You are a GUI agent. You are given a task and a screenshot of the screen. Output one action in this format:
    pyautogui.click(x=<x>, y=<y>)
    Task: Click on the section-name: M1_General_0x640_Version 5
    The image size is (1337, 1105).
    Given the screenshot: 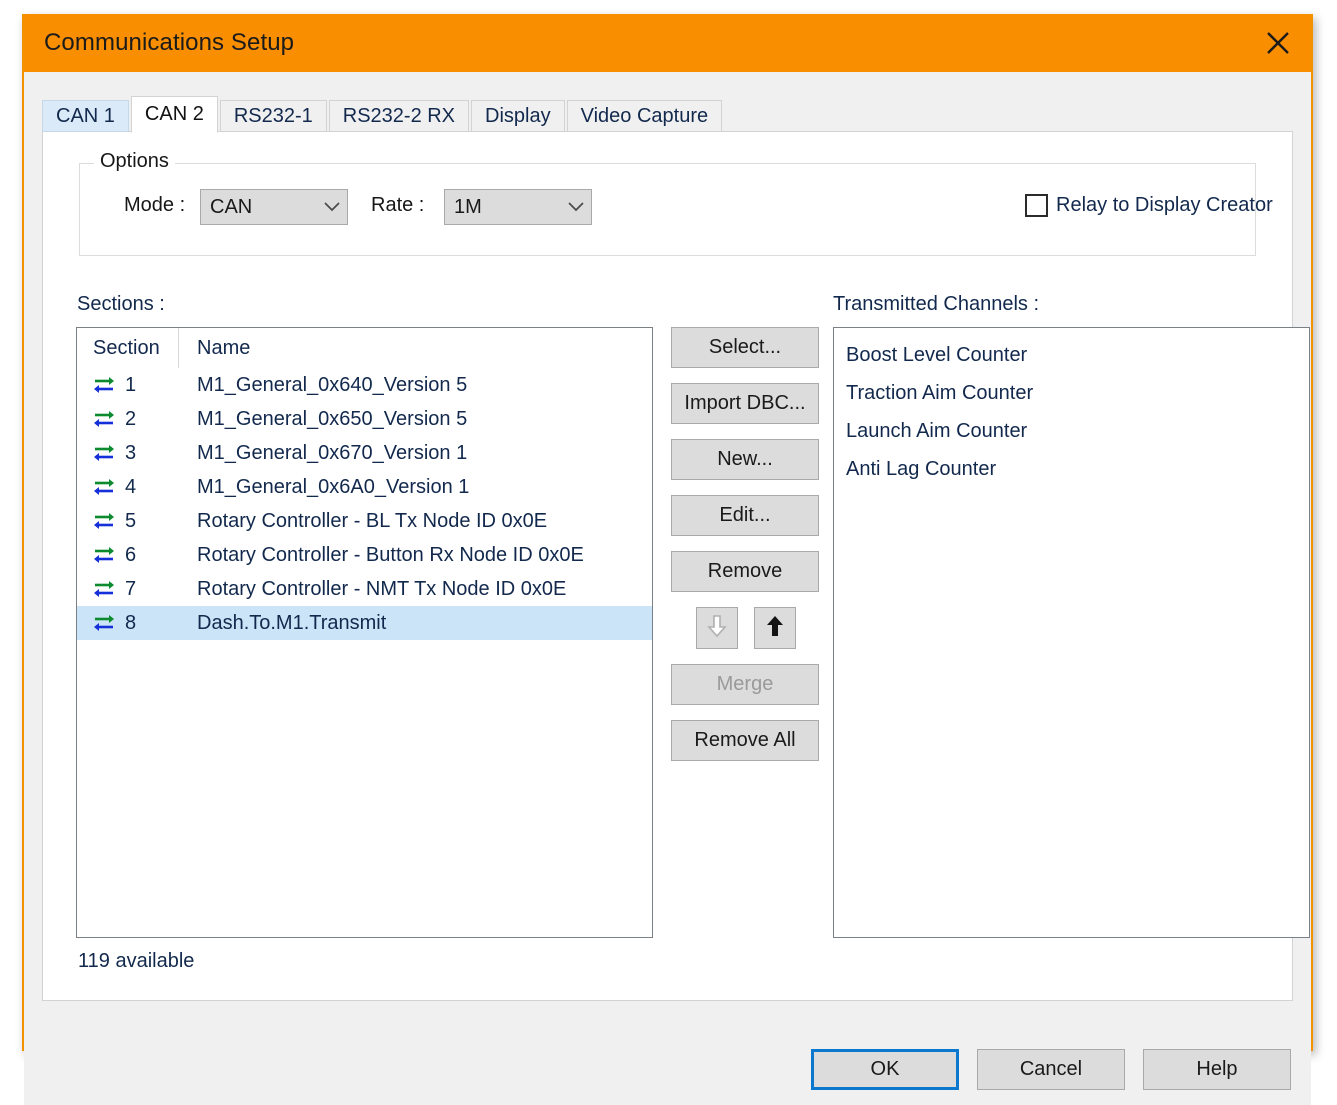 What is the action you would take?
    pyautogui.click(x=332, y=384)
    